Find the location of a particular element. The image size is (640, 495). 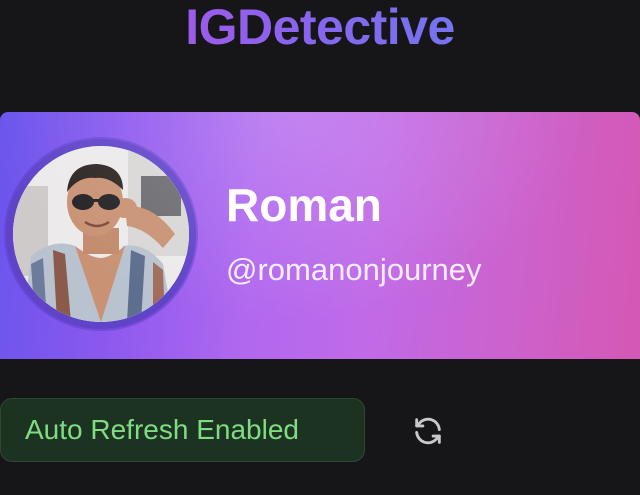

profile-name: Roman is located at coordinates (304, 205).